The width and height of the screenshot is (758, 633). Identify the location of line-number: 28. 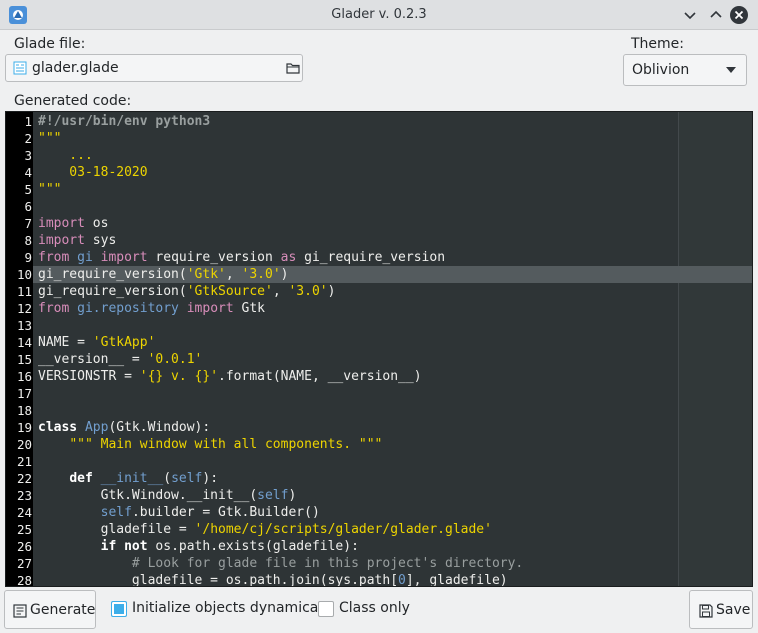
(24, 580).